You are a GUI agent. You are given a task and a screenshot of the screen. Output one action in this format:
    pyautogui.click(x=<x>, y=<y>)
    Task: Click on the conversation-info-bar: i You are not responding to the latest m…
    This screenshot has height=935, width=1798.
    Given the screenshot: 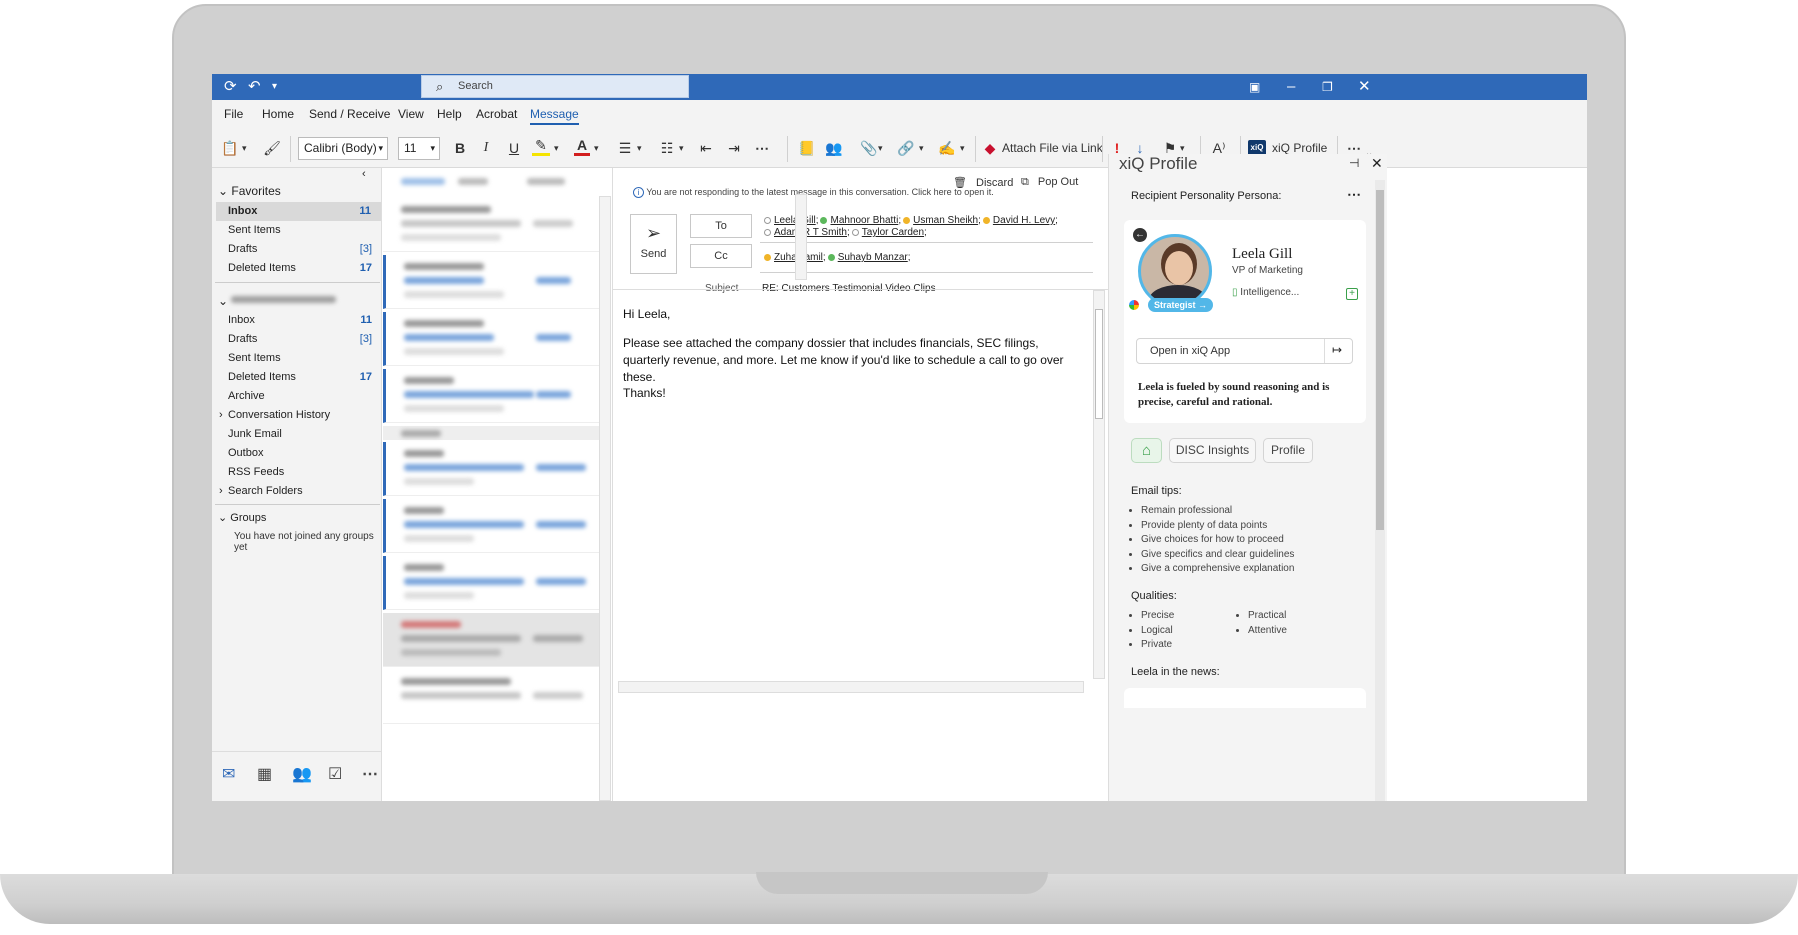 What is the action you would take?
    pyautogui.click(x=813, y=192)
    